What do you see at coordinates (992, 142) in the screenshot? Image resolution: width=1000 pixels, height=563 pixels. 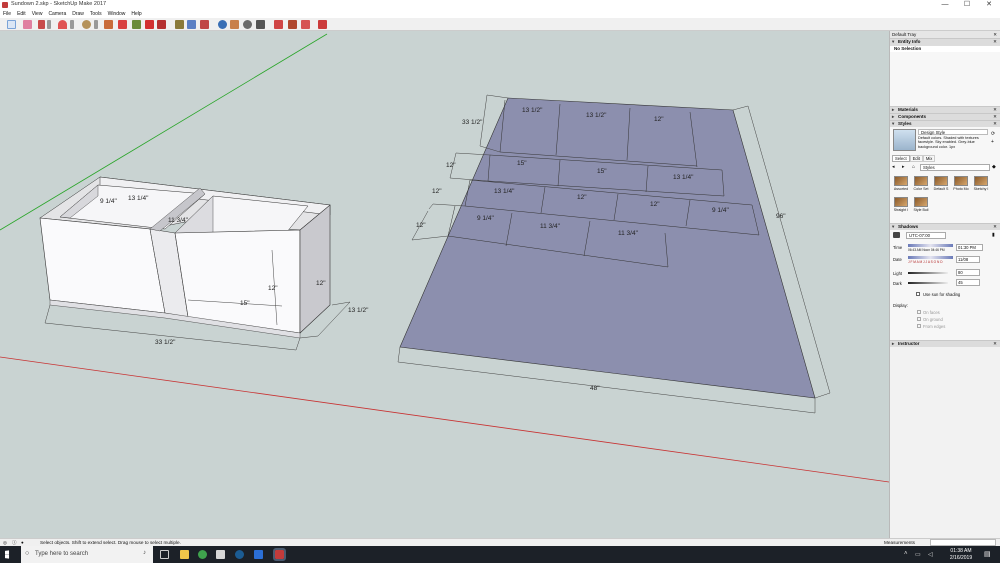 I see `create-style-icon: +` at bounding box center [992, 142].